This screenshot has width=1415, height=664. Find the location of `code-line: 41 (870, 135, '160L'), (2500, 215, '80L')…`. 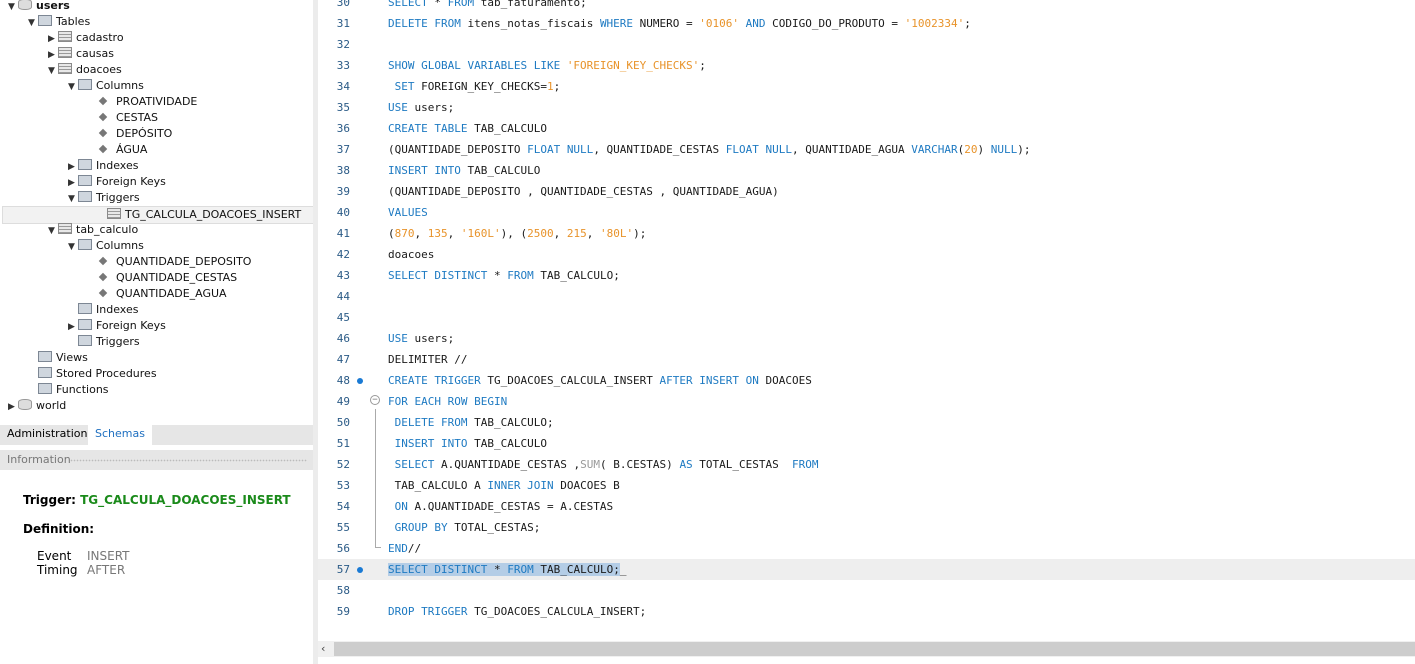

code-line: 41 (870, 135, '160L'), (2500, 215, '80L')… is located at coordinates (866, 233).